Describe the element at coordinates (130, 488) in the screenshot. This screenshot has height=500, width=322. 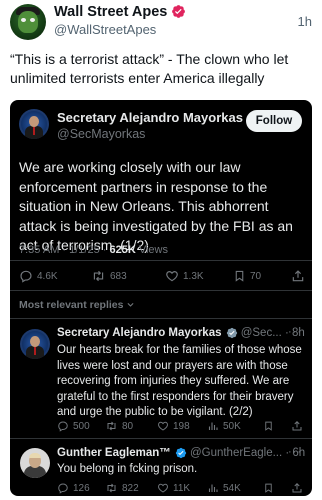
I see `repost-count: 822` at that location.